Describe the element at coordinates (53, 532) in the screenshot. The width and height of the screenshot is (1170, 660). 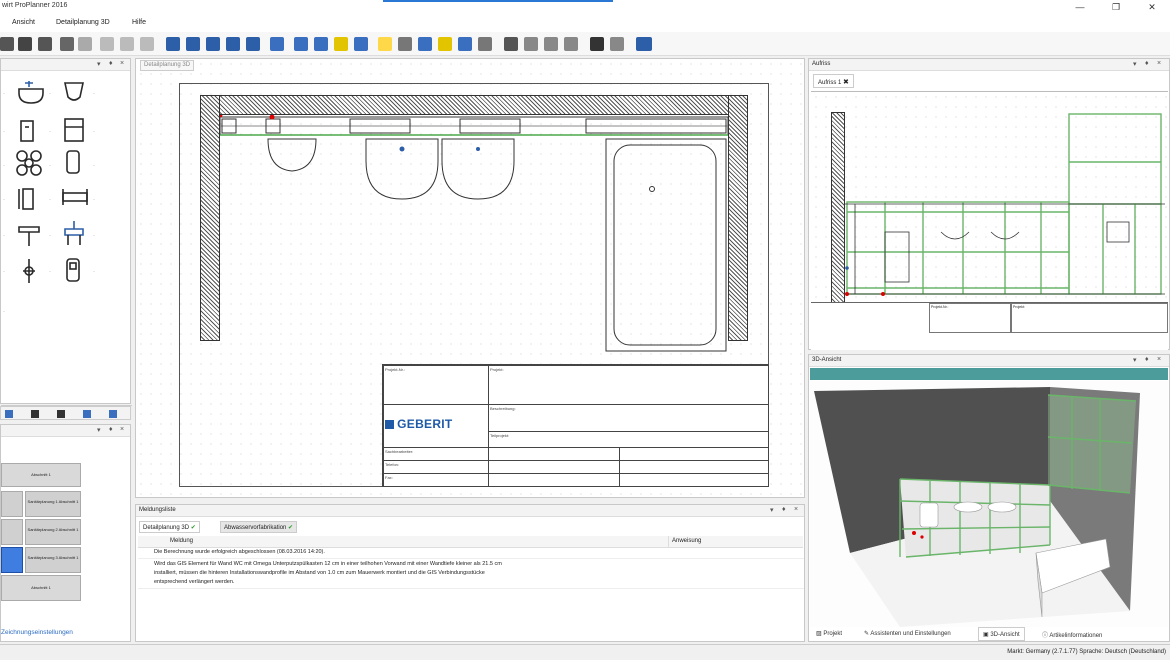
I see `structure-block: Sanitärplanung 2 Abschnitt 1` at that location.